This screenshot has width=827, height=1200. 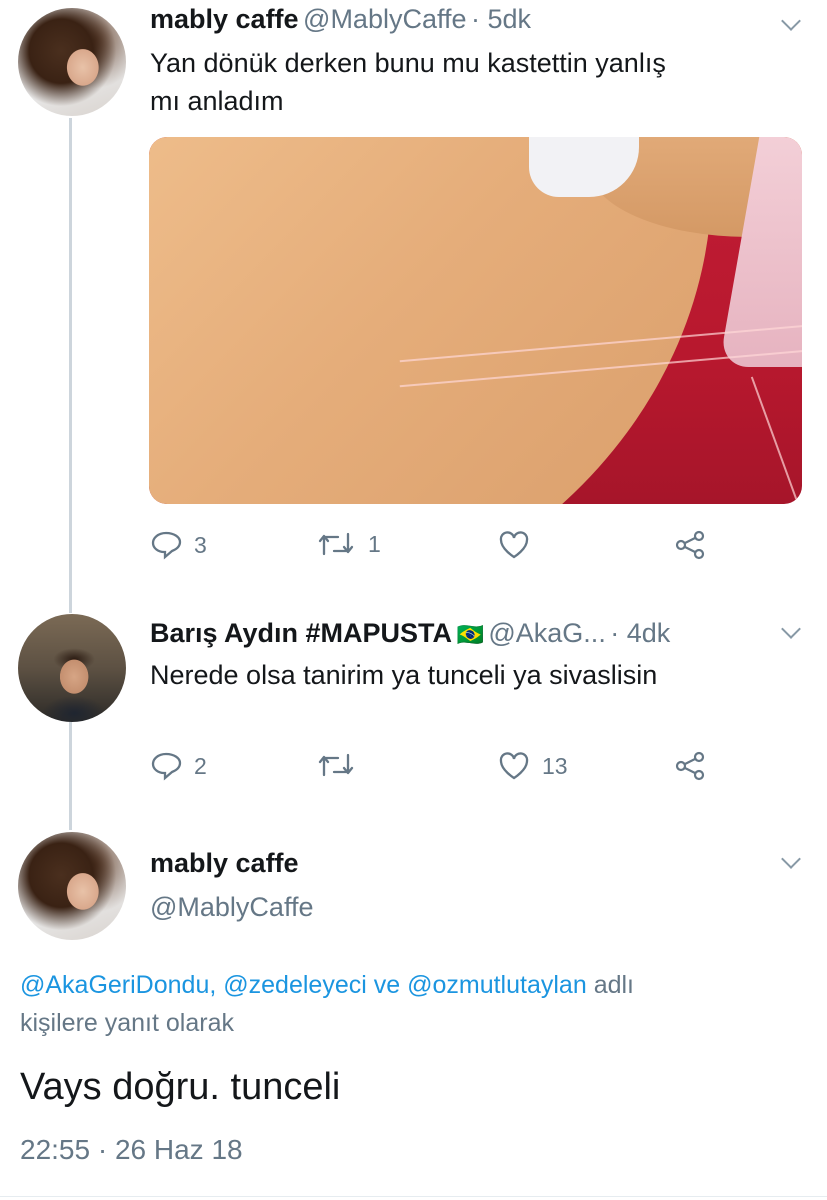 I want to click on like-count: 13, so click(x=555, y=765).